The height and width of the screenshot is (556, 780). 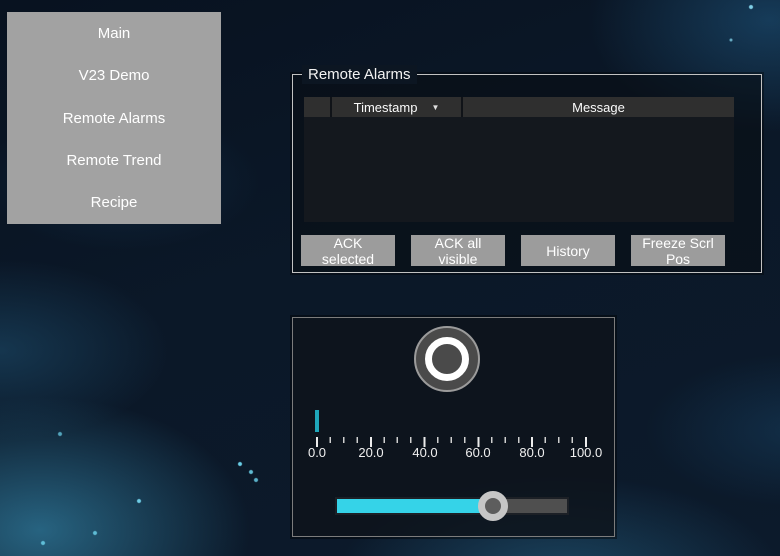 I want to click on column-header-select, so click(x=317, y=107).